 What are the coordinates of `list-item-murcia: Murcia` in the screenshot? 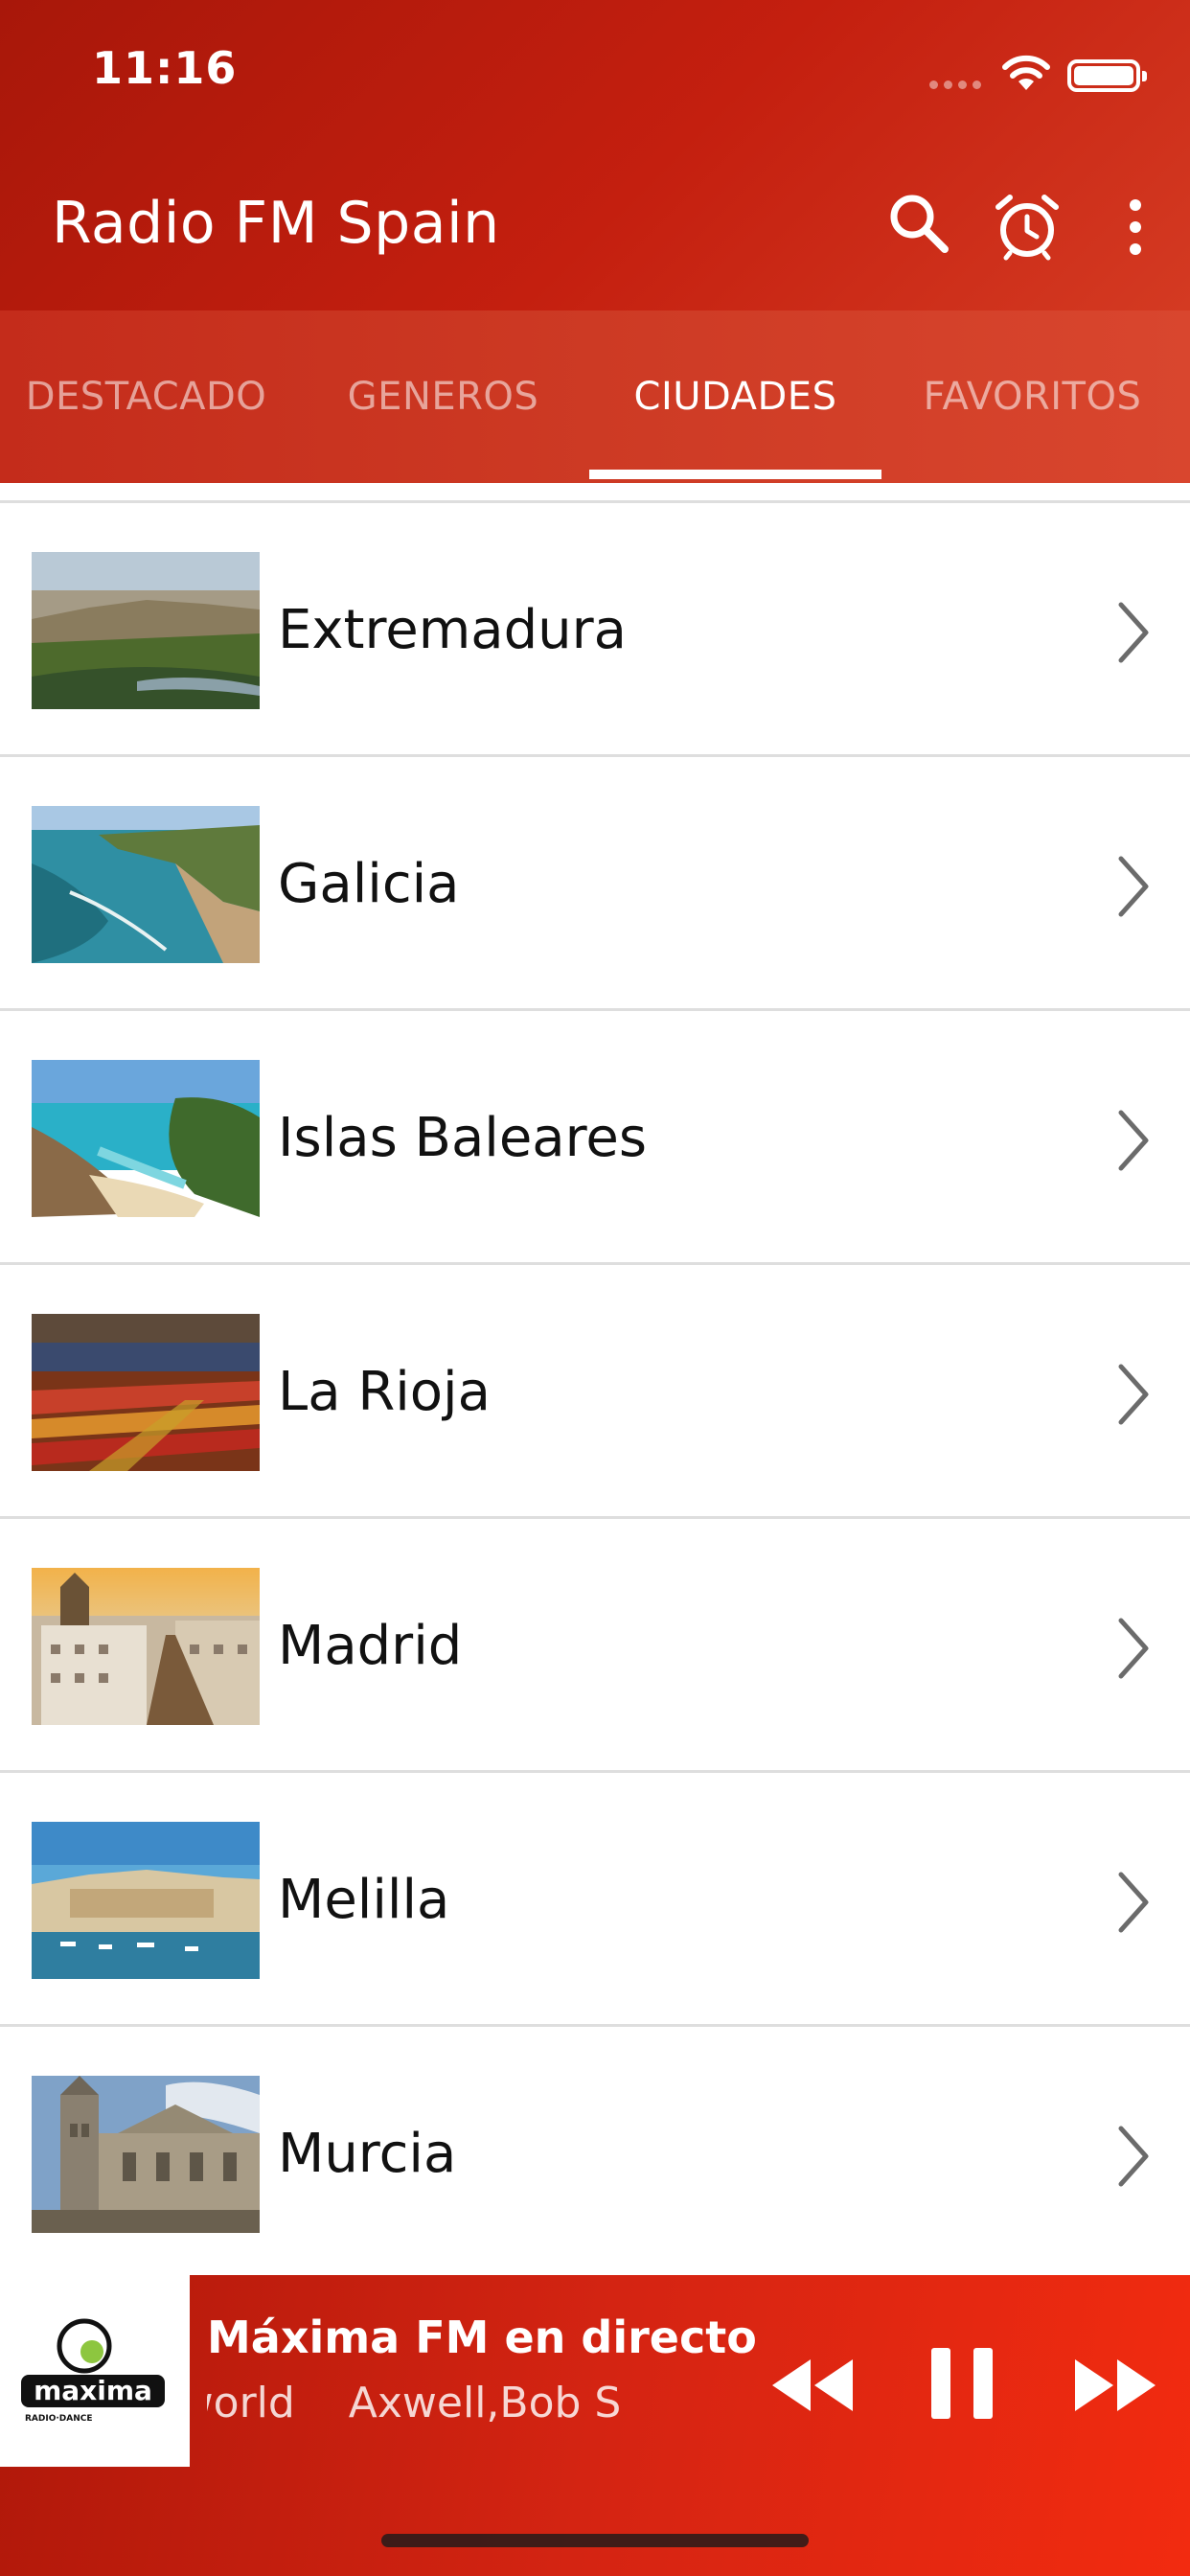 It's located at (595, 2154).